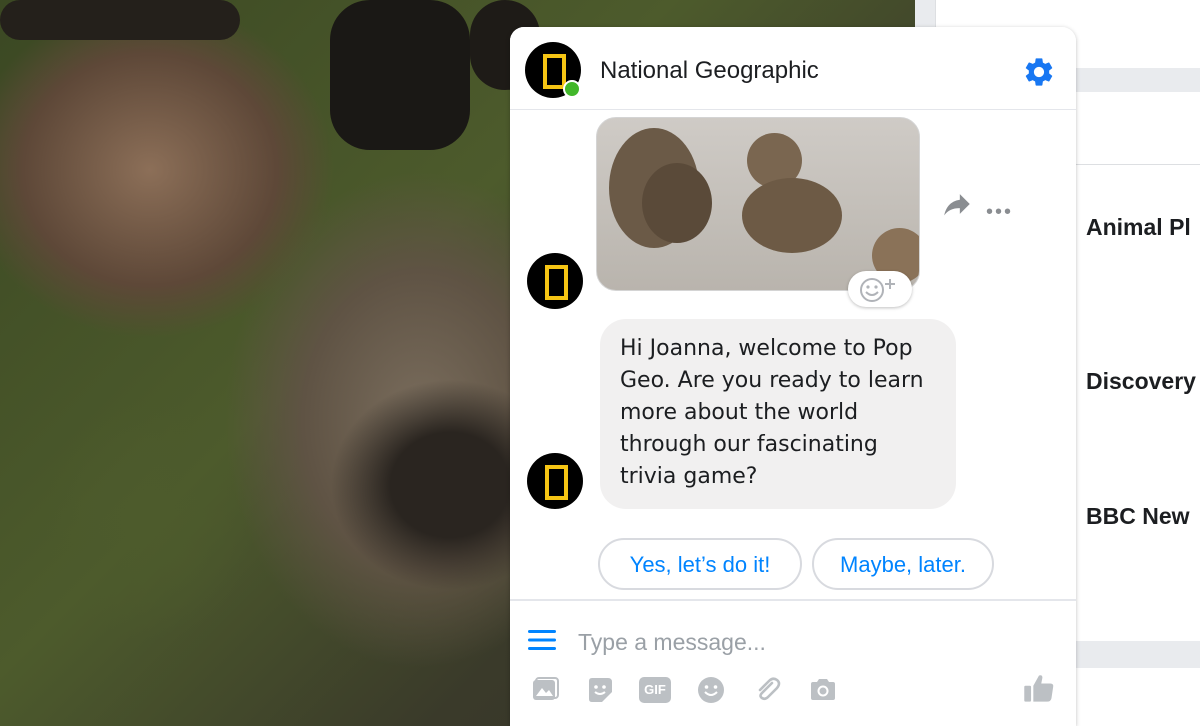 The width and height of the screenshot is (1200, 726). What do you see at coordinates (957, 204) in the screenshot?
I see `share-icon` at bounding box center [957, 204].